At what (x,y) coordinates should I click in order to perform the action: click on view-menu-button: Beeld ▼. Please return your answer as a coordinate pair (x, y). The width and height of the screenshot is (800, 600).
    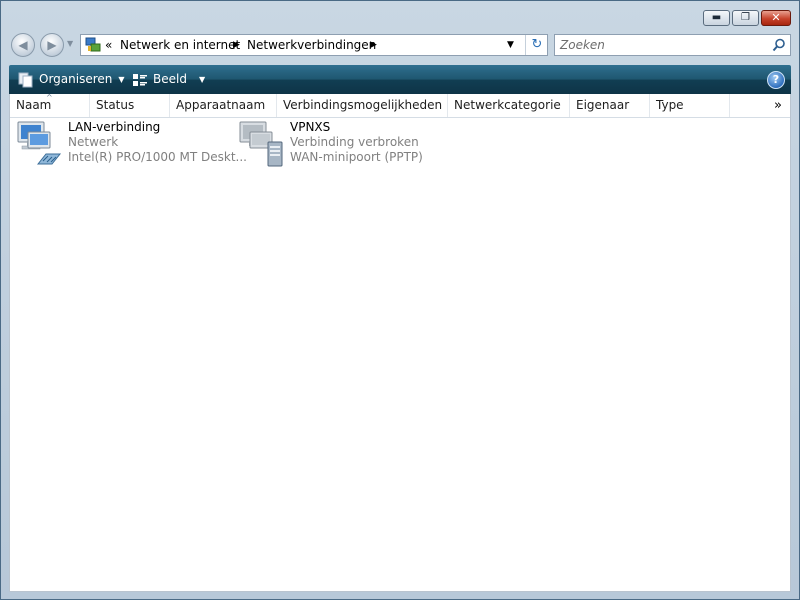
    Looking at the image, I should click on (168, 79).